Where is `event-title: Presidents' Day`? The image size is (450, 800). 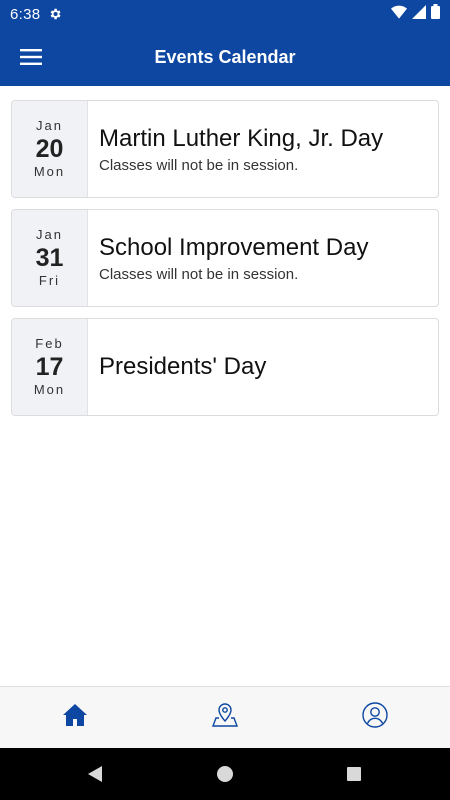
event-title: Presidents' Day is located at coordinates (183, 366).